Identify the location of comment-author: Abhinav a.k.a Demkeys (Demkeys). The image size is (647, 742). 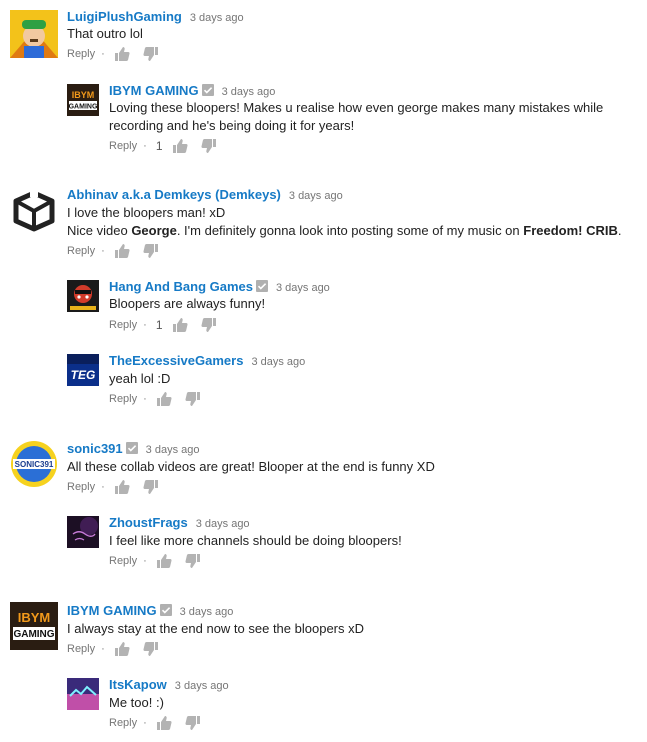
(174, 194).